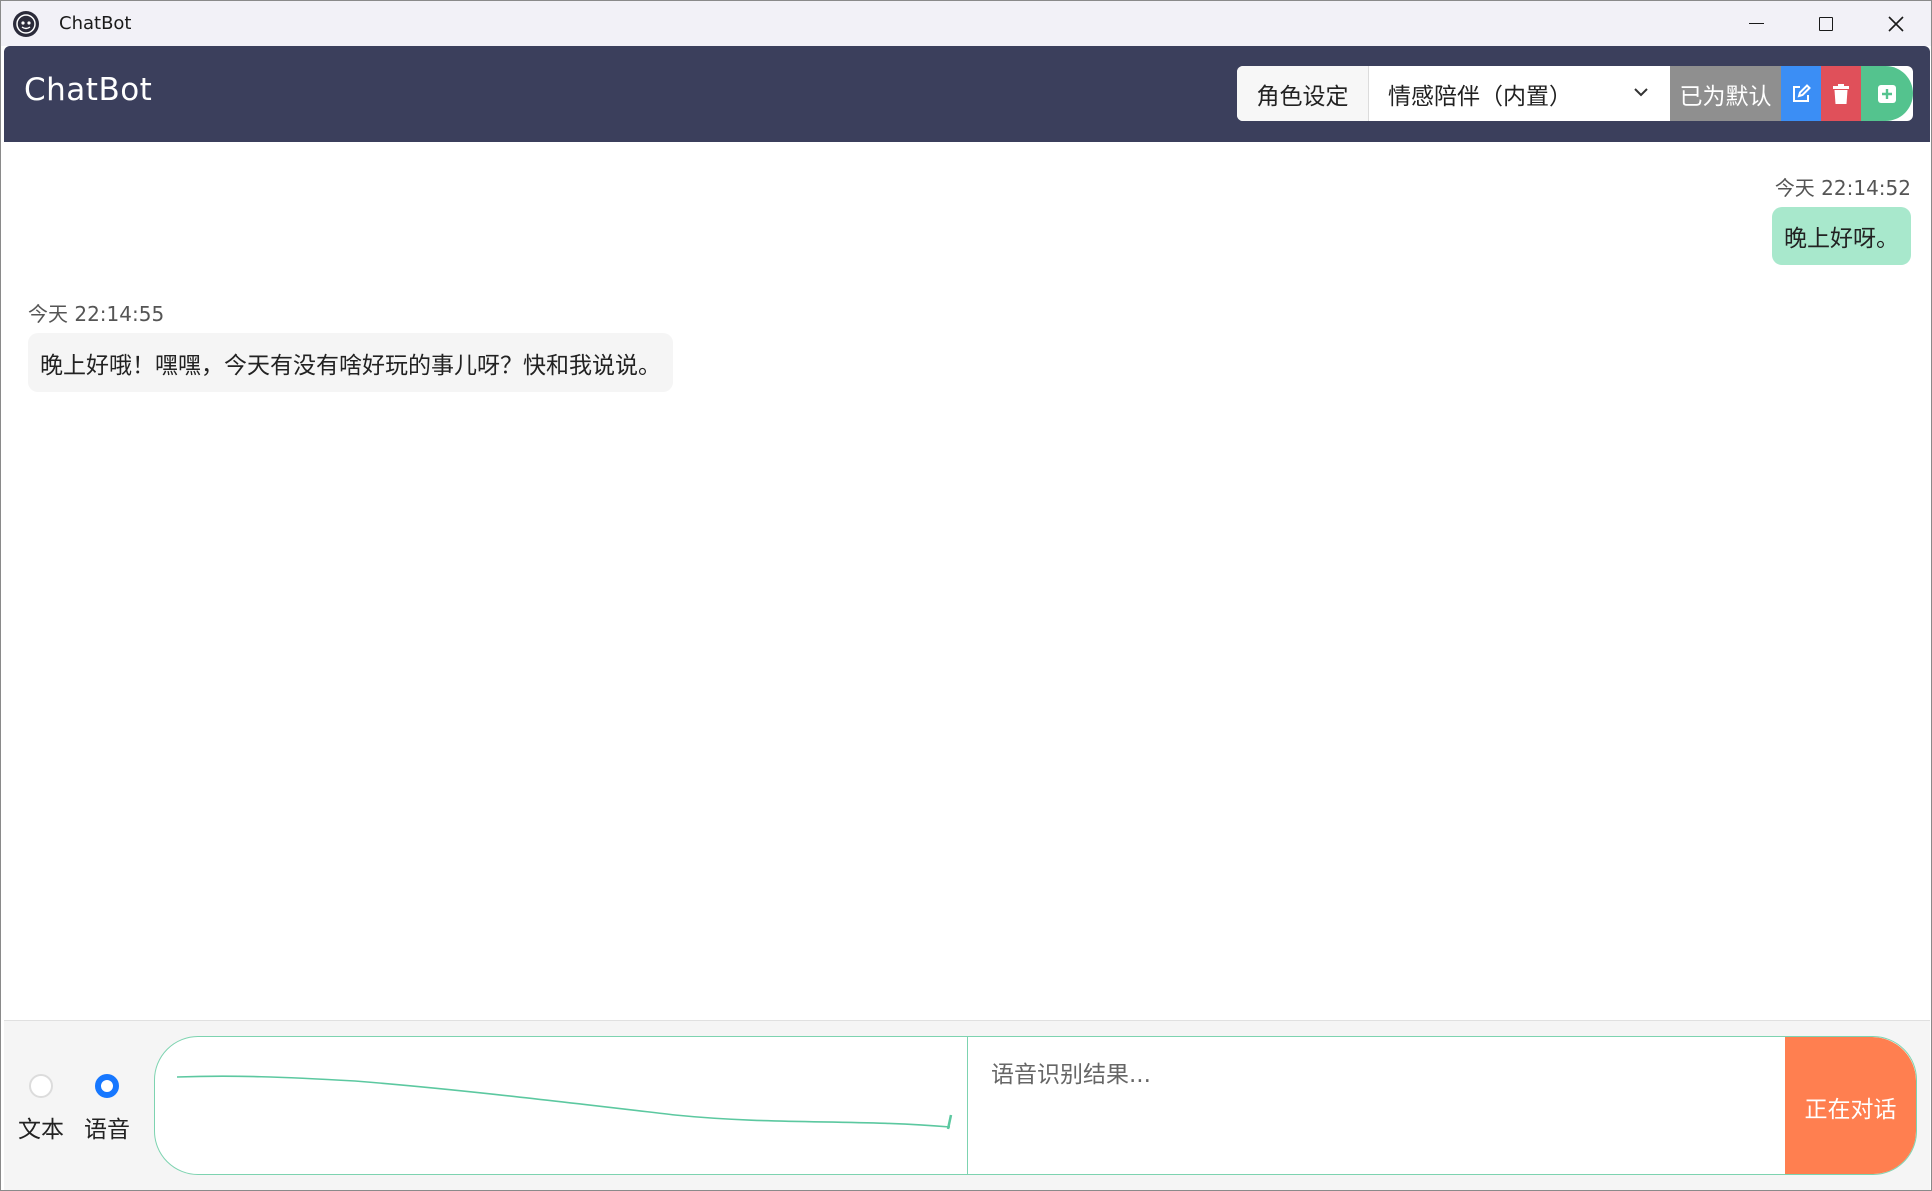  Describe the element at coordinates (1725, 93) in the screenshot. I see `set-default-button: 已为默认` at that location.